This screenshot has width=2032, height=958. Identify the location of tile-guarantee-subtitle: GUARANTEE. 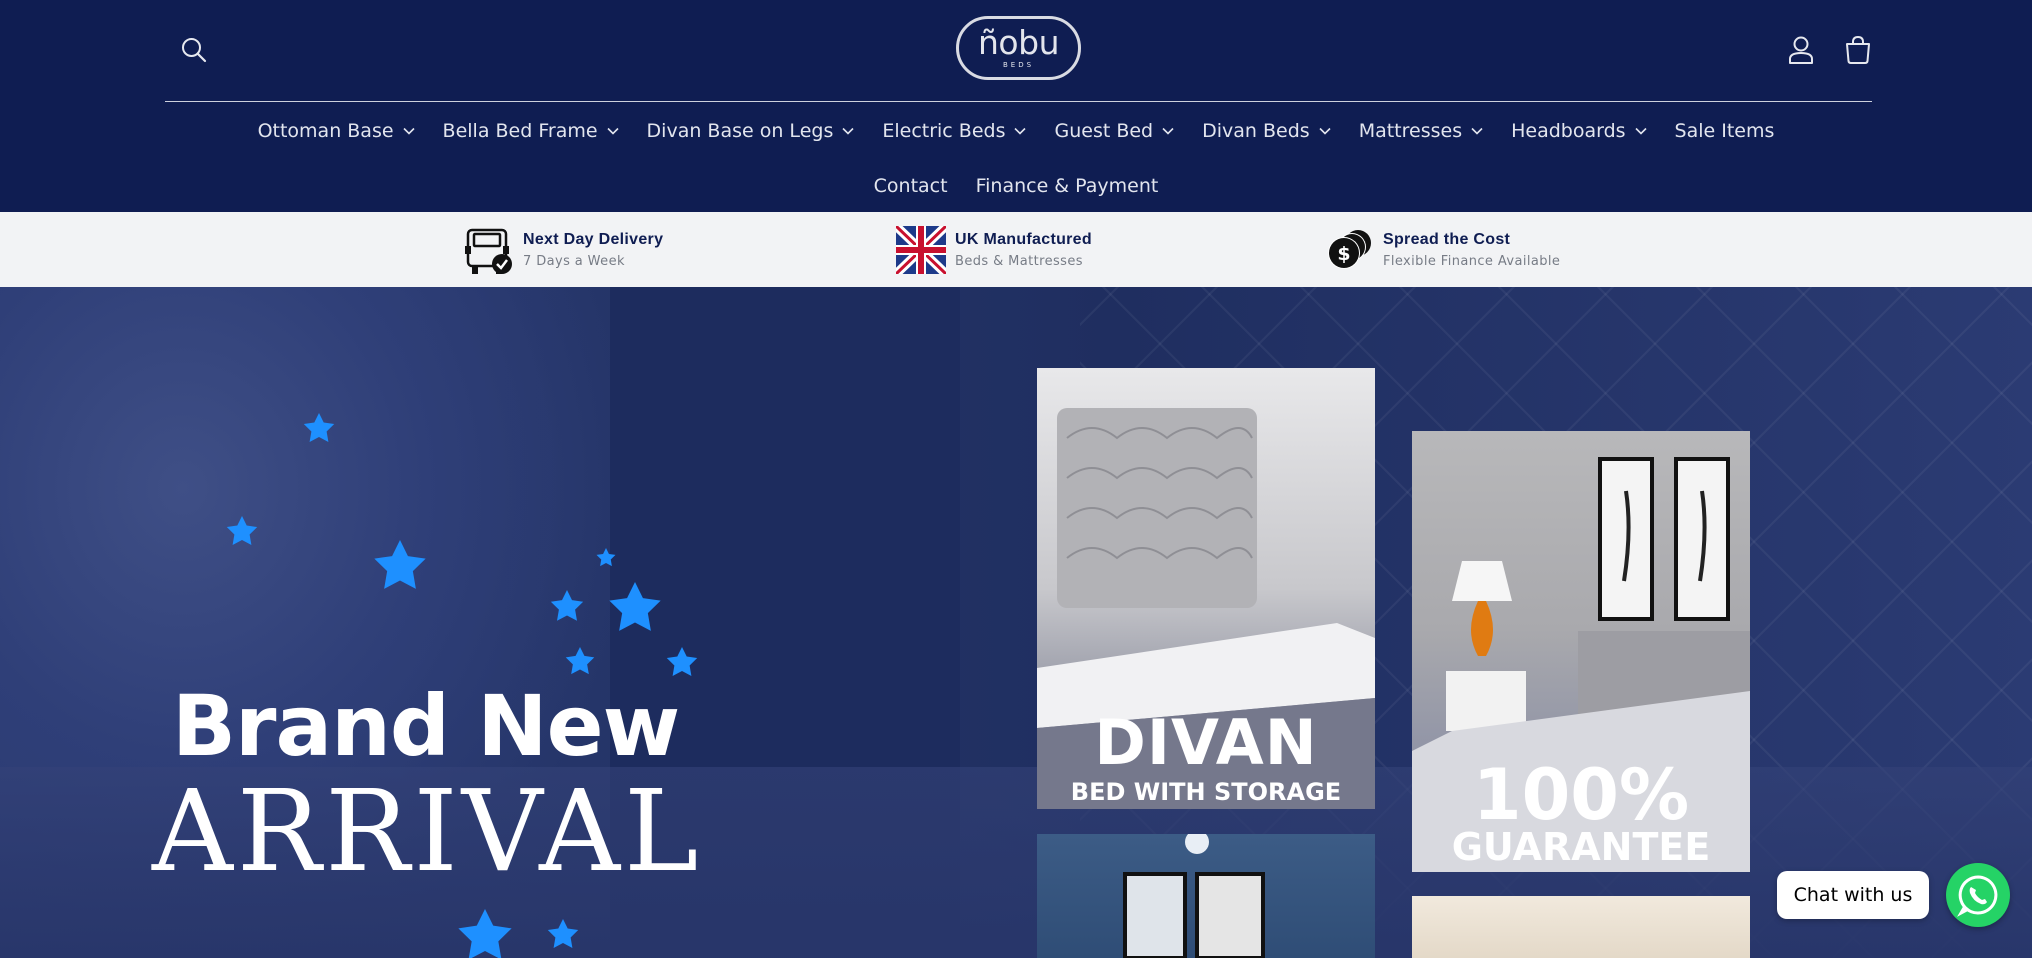
(1581, 847).